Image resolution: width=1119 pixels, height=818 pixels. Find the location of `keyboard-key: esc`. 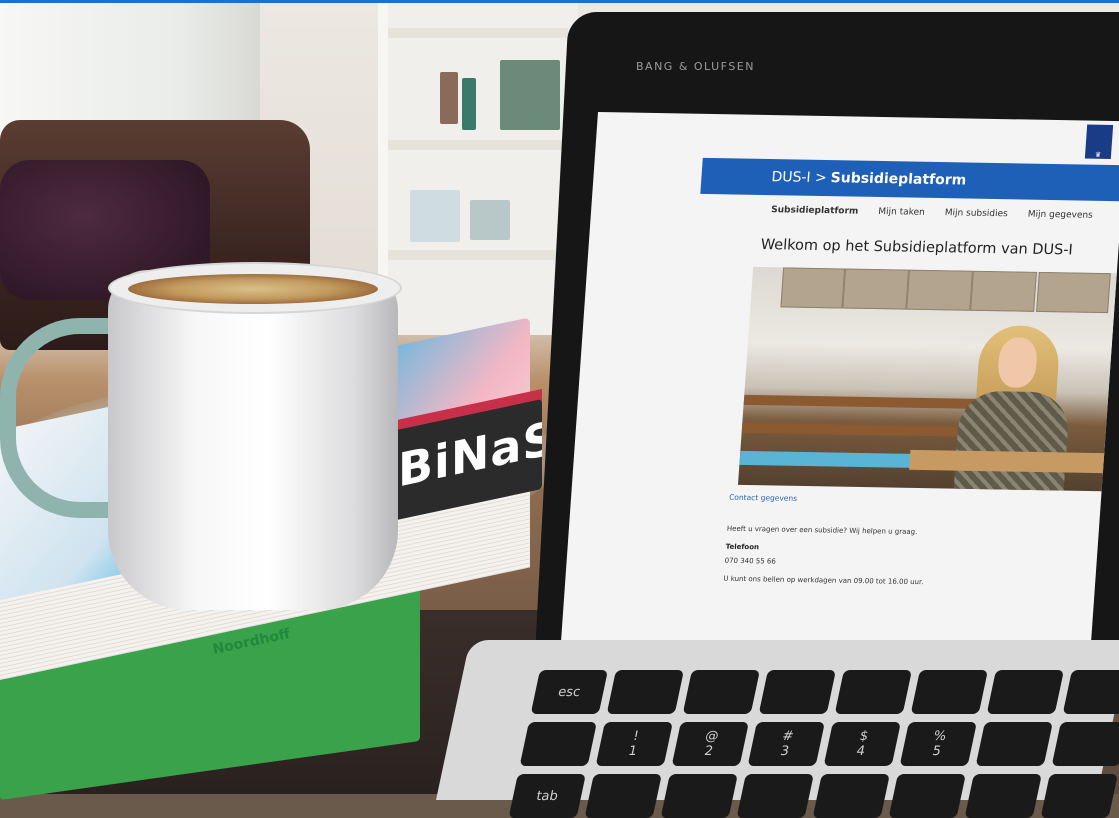

keyboard-key: esc is located at coordinates (569, 692).